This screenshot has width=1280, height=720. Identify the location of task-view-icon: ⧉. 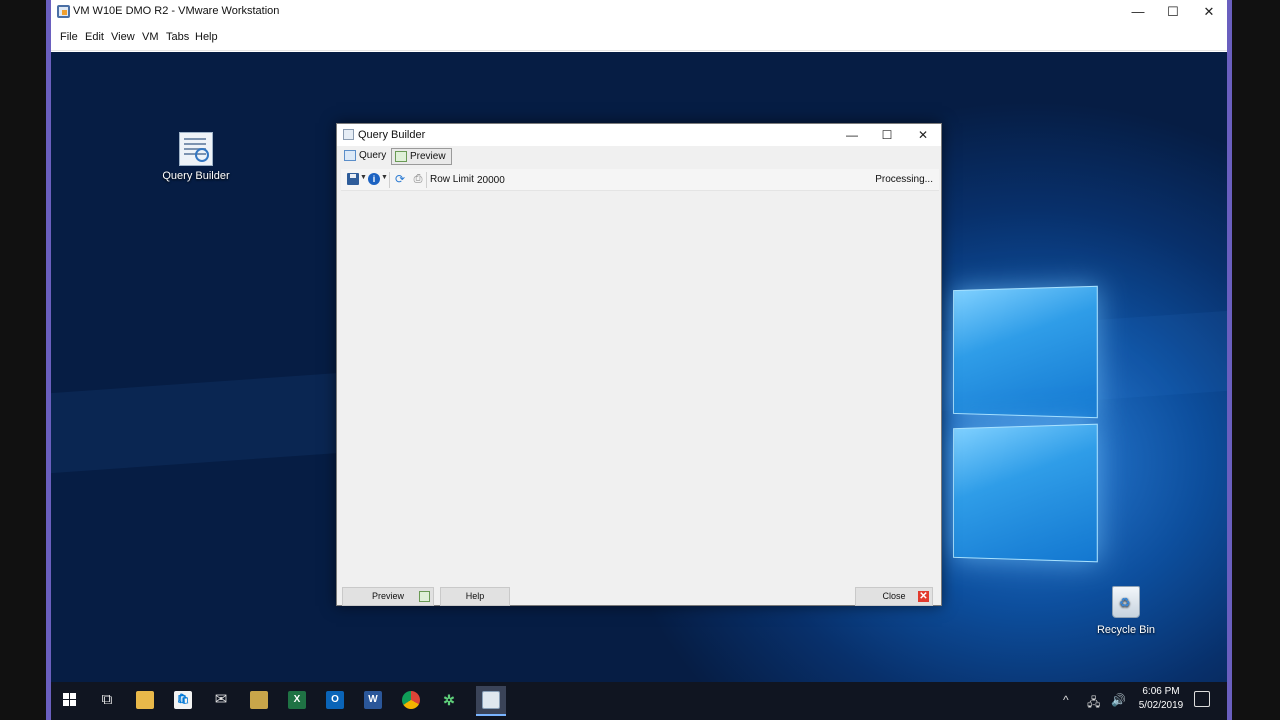
(107, 700).